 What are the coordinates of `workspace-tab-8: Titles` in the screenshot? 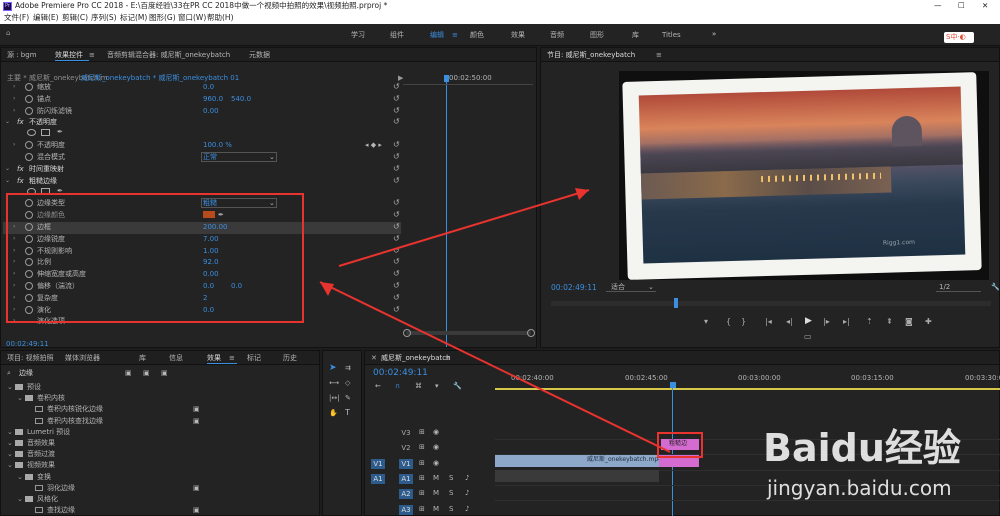 It's located at (671, 35).